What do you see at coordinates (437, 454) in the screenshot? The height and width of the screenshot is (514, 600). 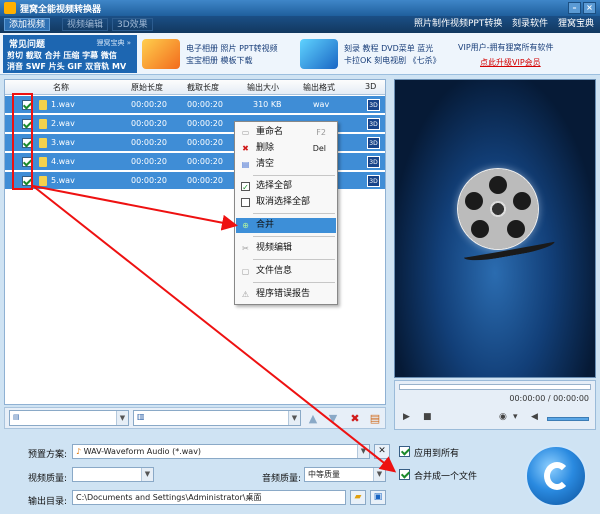 I see `apply-all-label: 应用到所有` at bounding box center [437, 454].